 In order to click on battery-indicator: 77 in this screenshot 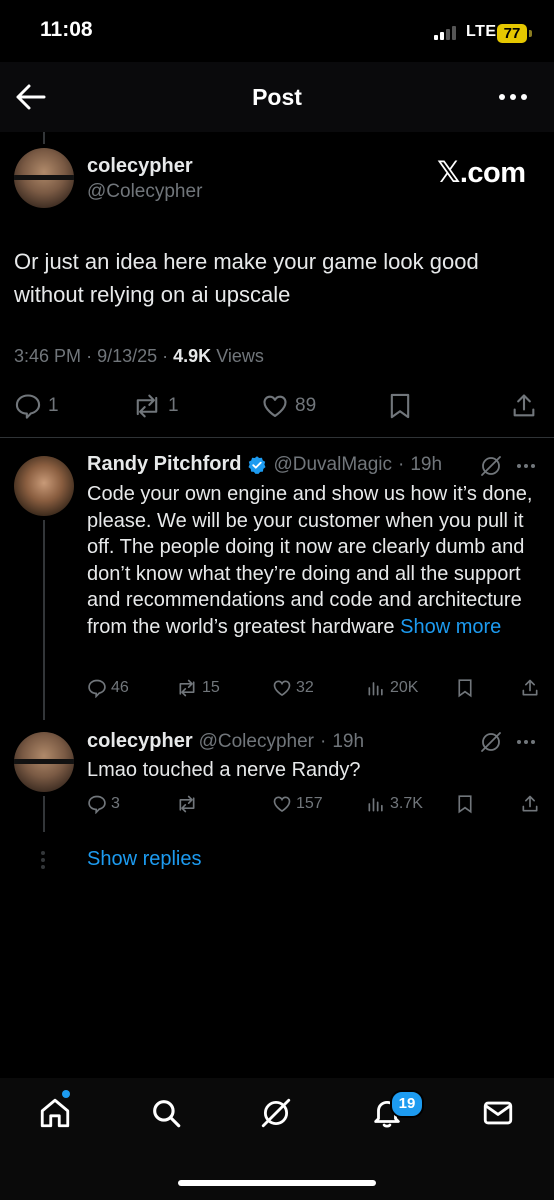, I will do `click(512, 33)`.